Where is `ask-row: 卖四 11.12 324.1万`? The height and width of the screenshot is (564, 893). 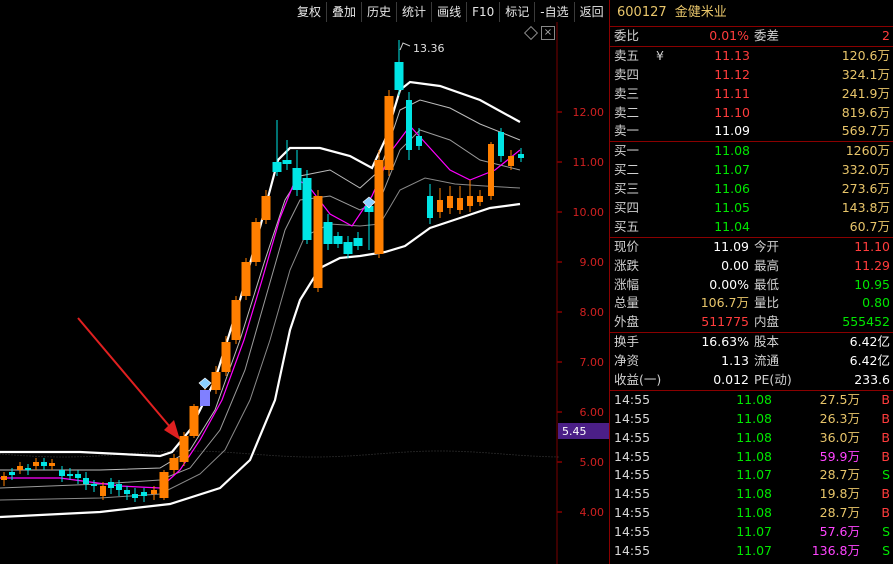
ask-row: 卖四 11.12 324.1万 is located at coordinates (751, 75).